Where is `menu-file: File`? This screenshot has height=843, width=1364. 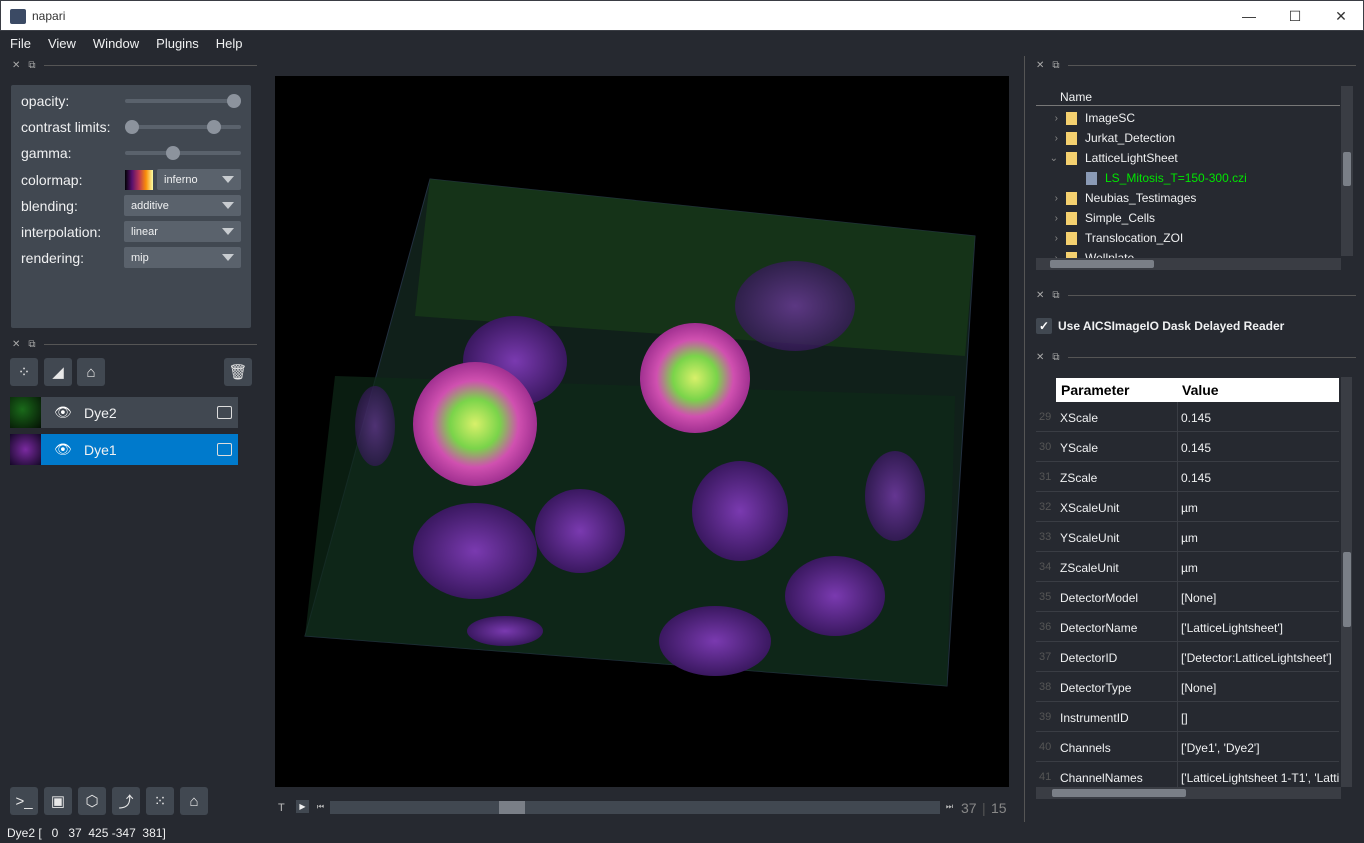 menu-file: File is located at coordinates (19, 41).